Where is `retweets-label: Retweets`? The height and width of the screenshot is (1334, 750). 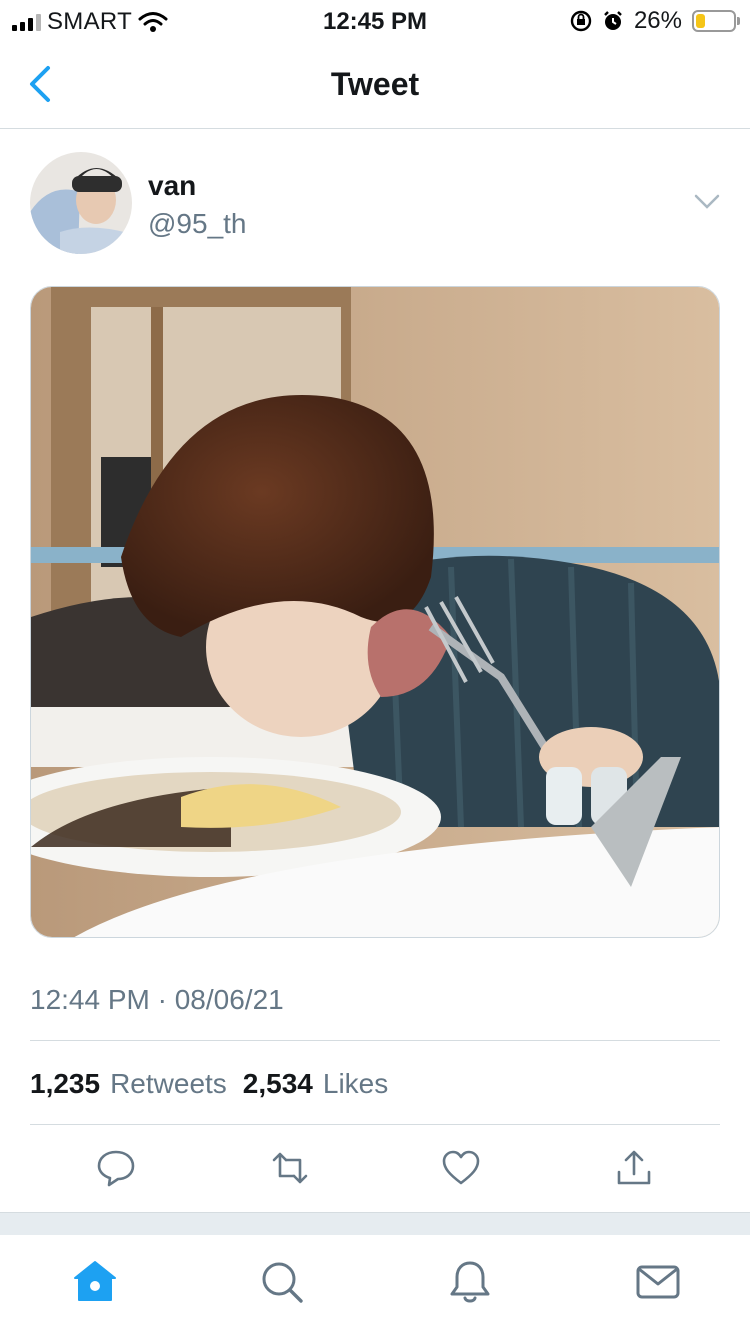
retweets-label: Retweets is located at coordinates (168, 1084).